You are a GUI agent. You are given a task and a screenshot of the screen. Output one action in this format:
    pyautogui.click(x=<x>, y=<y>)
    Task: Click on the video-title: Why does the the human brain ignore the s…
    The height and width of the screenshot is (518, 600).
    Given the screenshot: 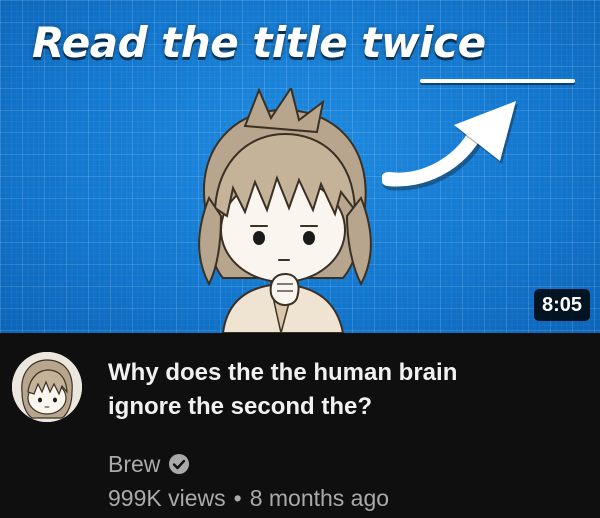 What is the action you would take?
    pyautogui.click(x=343, y=390)
    